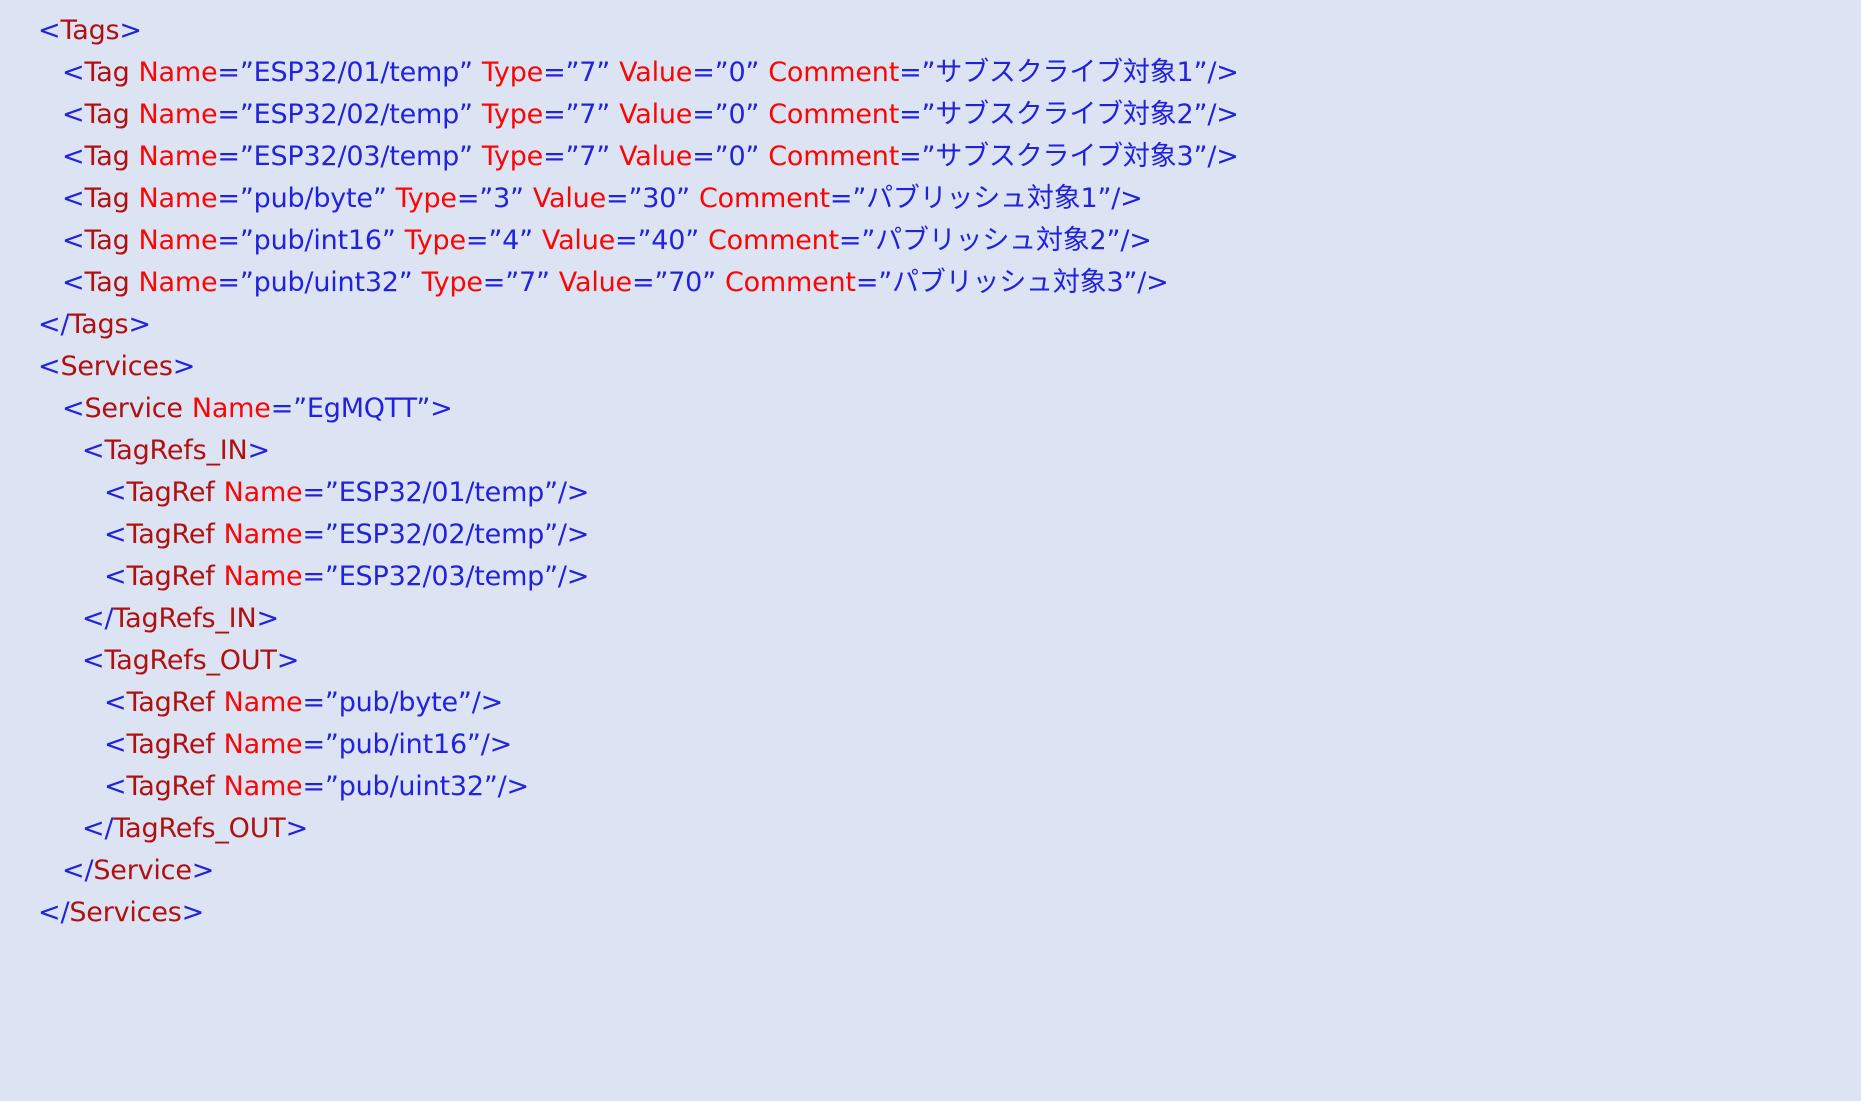 This screenshot has height=1101, width=1861. What do you see at coordinates (199, 828) in the screenshot?
I see `element-name: TagRefs_OUT` at bounding box center [199, 828].